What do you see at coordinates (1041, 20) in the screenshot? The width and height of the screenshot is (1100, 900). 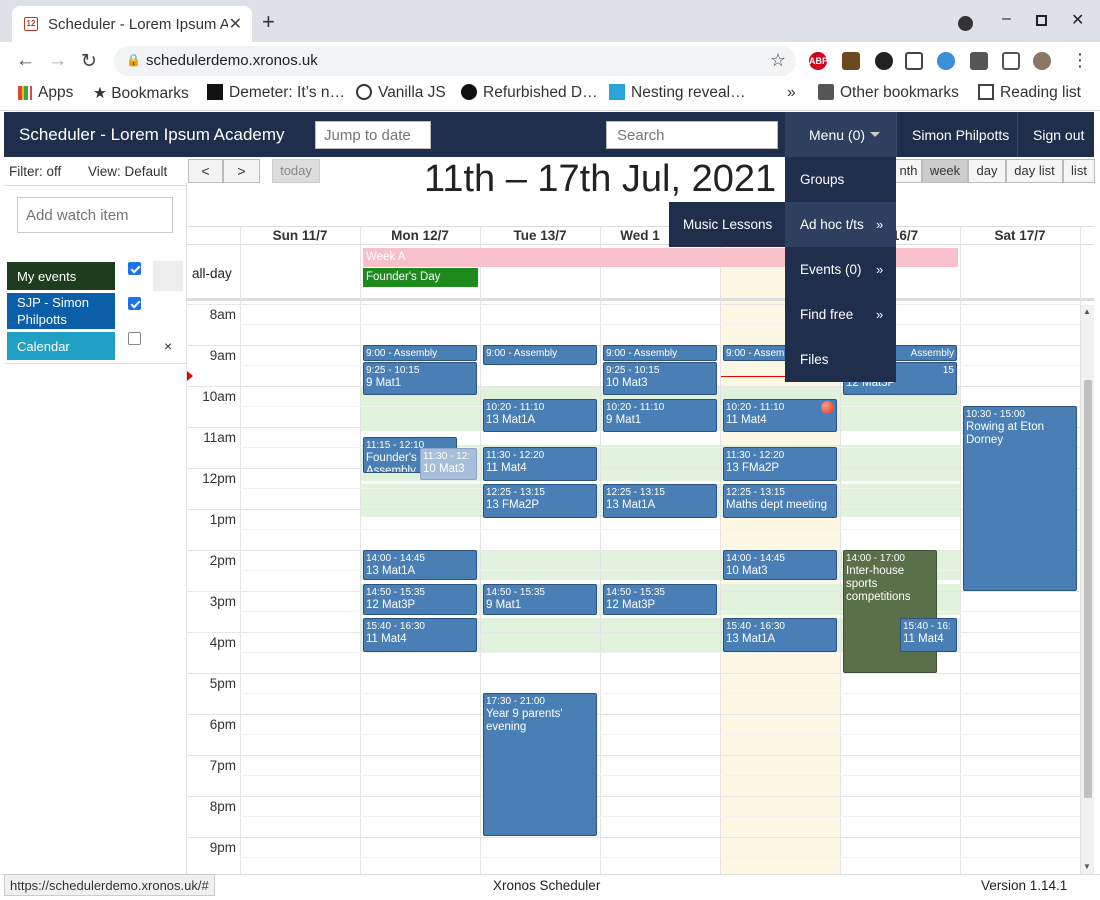 I see `maximize-icon` at bounding box center [1041, 20].